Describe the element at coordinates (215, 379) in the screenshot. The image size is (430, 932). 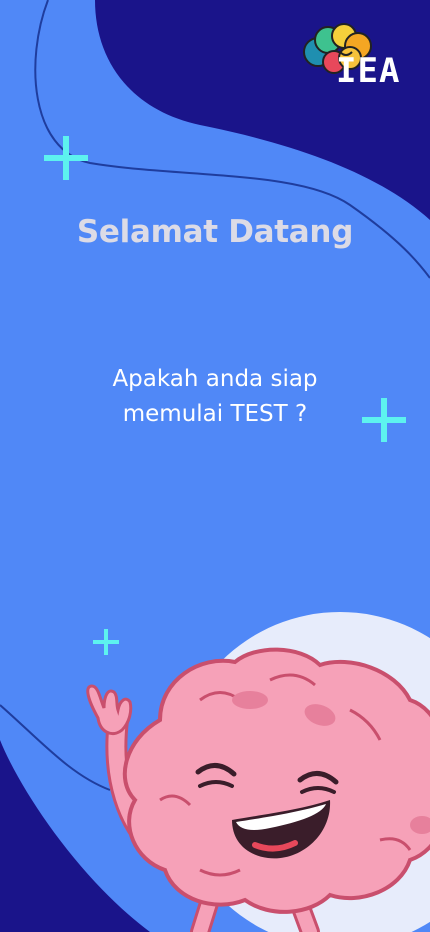
I see `question-line-1: Apakah anda siap` at that location.